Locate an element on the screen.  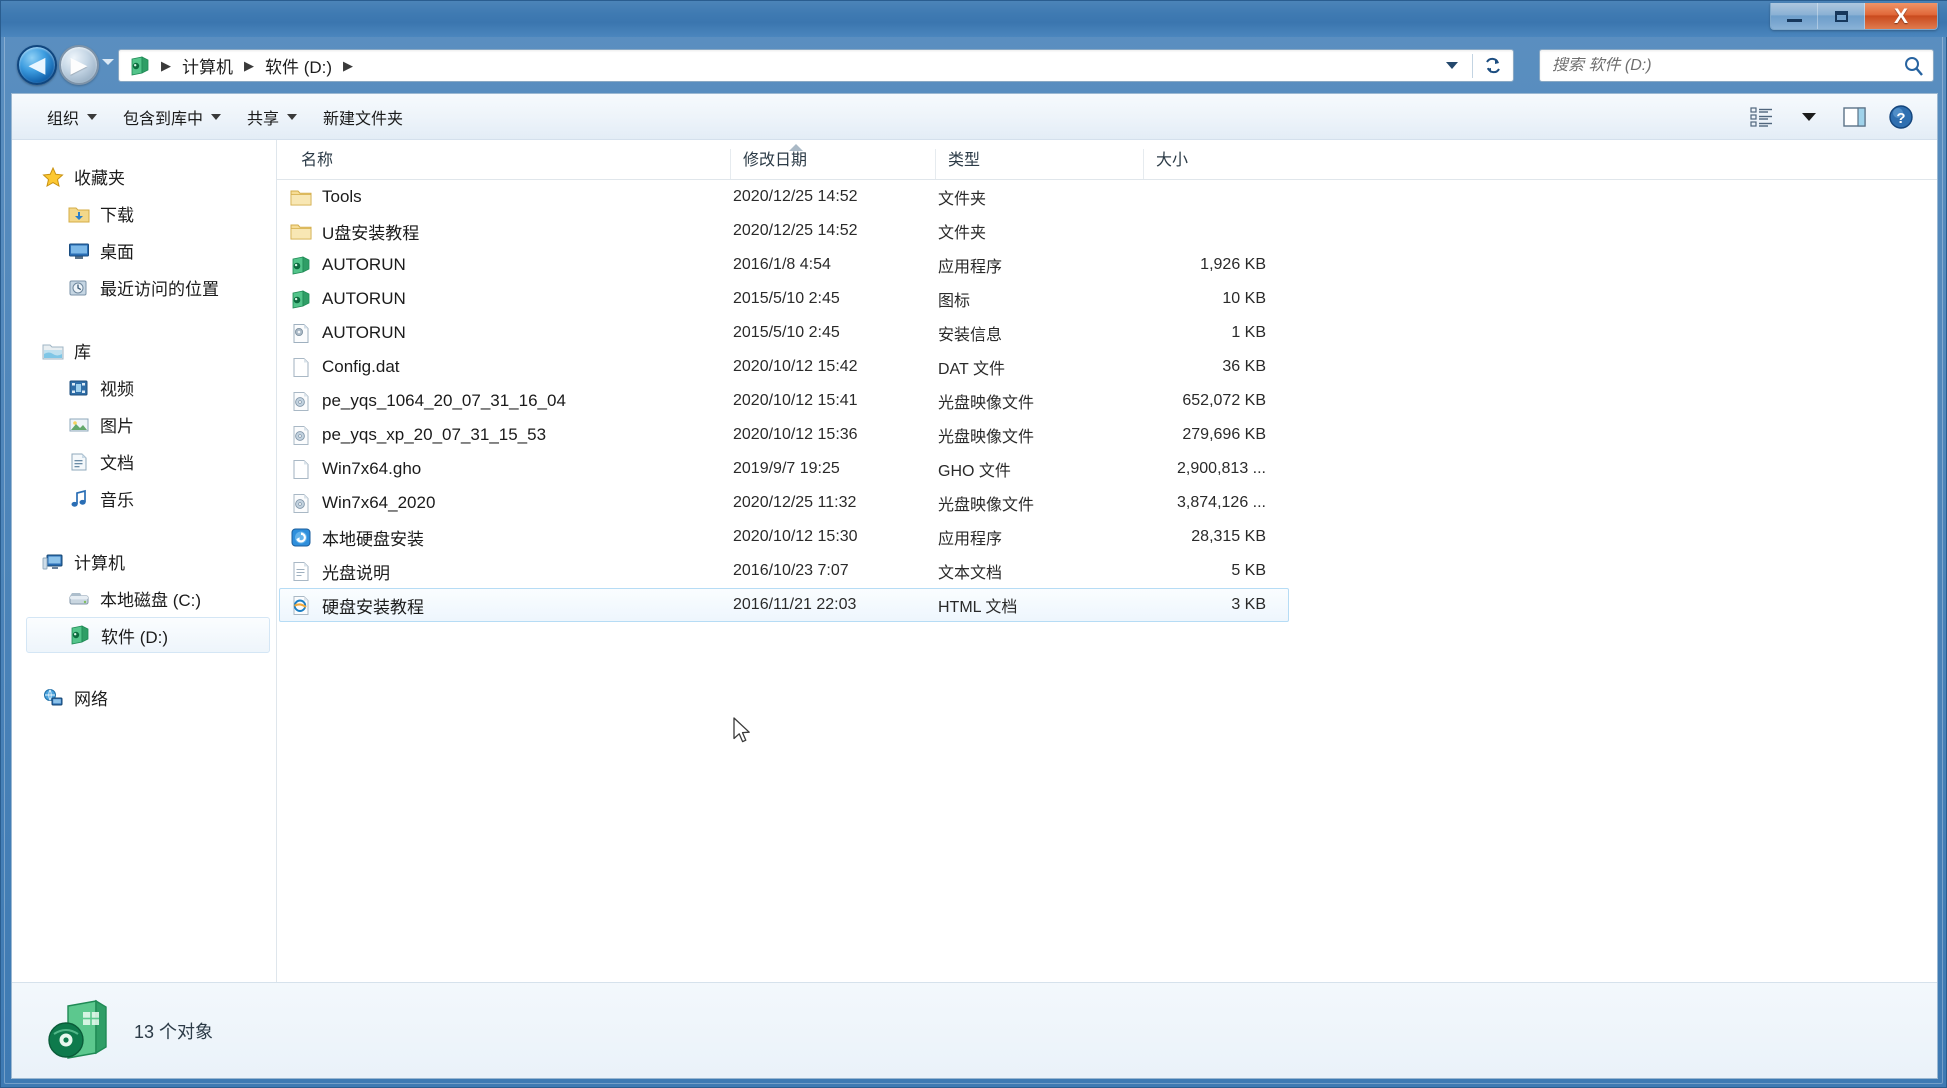
toolbar-share: 共享 is located at coordinates (272, 117).